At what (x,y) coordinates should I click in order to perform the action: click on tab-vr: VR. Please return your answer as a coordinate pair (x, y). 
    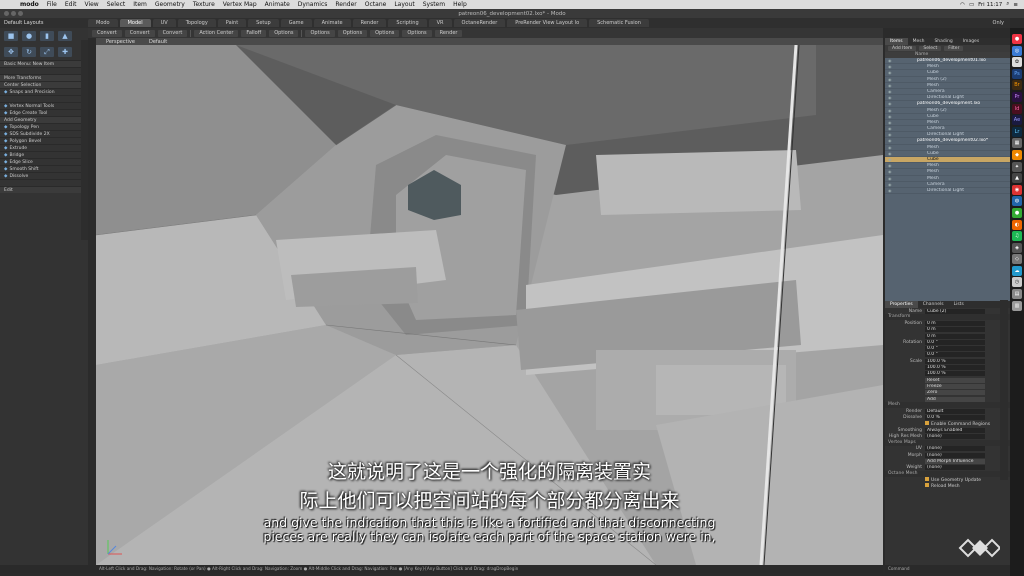
    Looking at the image, I should click on (440, 23).